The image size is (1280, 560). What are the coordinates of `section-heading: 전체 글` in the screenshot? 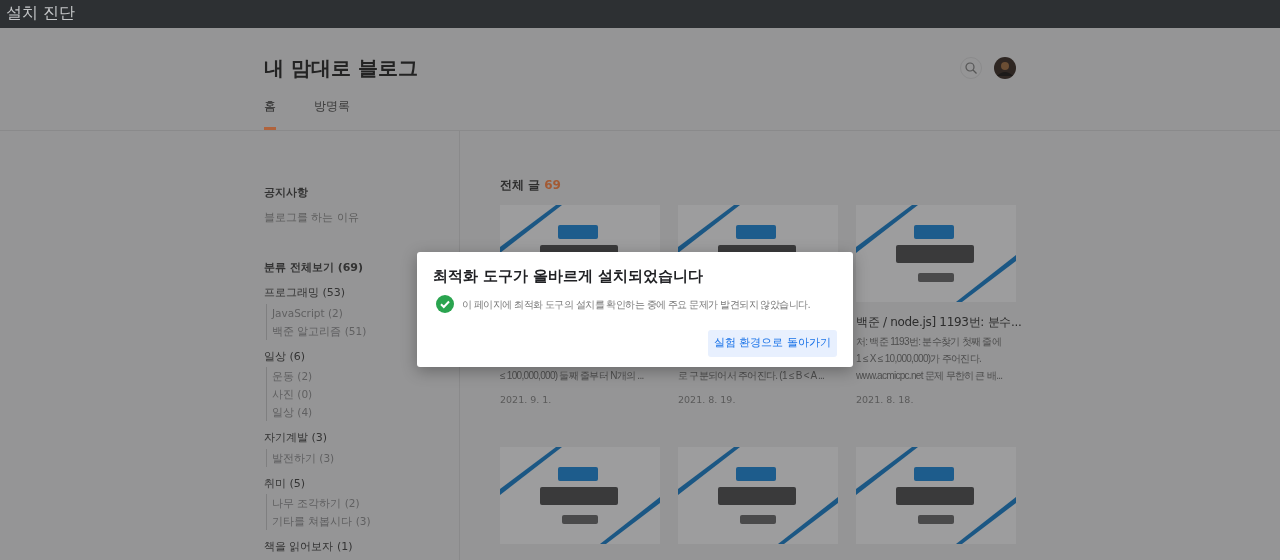 It's located at (520, 185).